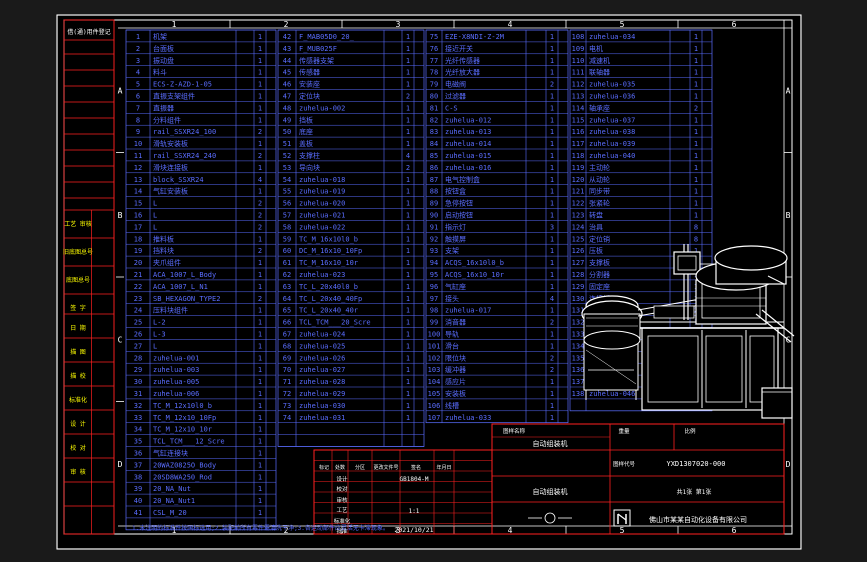 This screenshot has width=867, height=562. Describe the element at coordinates (306, 131) in the screenshot. I see `bom-item-name: 底座` at that location.